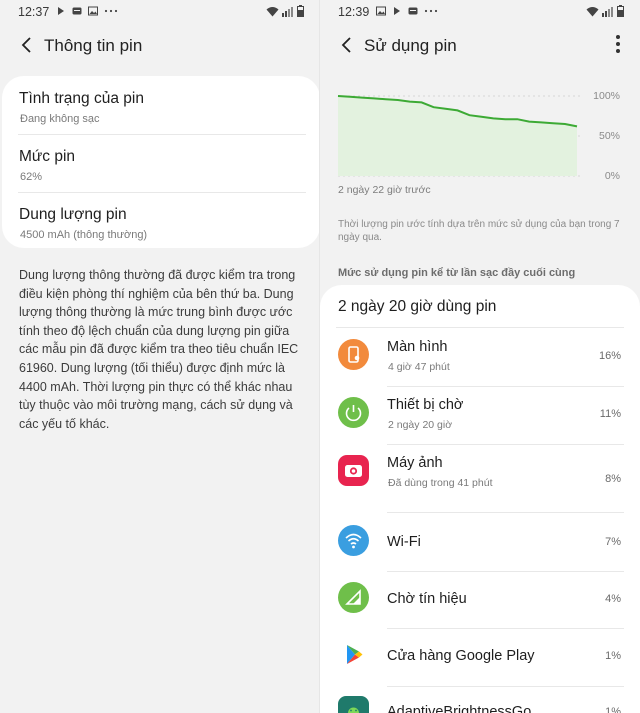  I want to click on battery-chart: 100% 50% 0%, so click(480, 135).